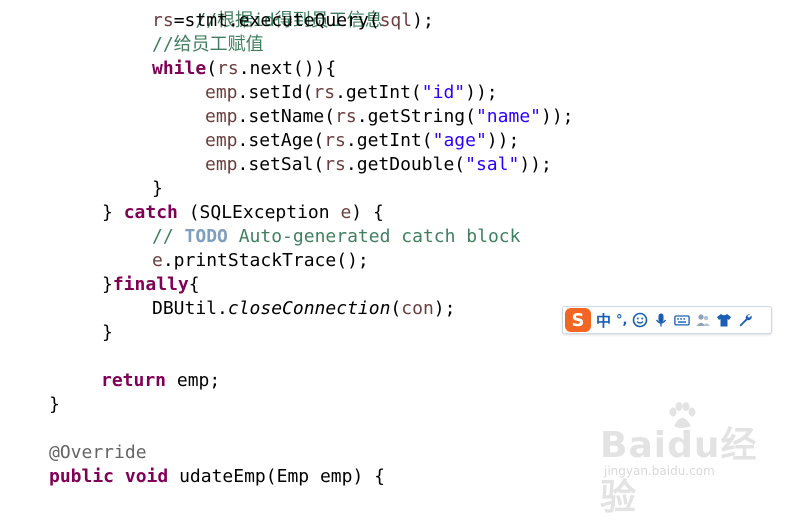  I want to click on code-line: } catch (SQLException e) {, so click(243, 213).